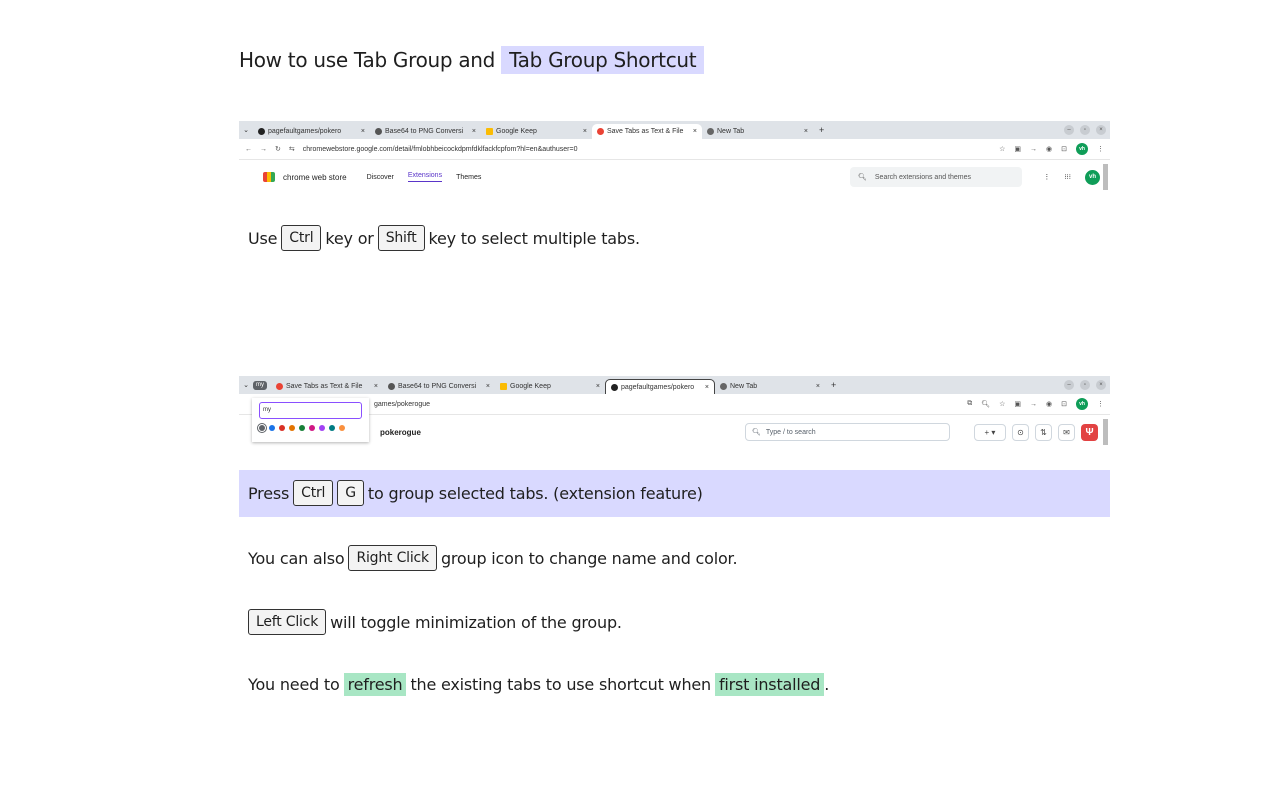 The image size is (1280, 800). What do you see at coordinates (1067, 177) in the screenshot?
I see `apps-grid-icon: ⁝⁝⁝` at bounding box center [1067, 177].